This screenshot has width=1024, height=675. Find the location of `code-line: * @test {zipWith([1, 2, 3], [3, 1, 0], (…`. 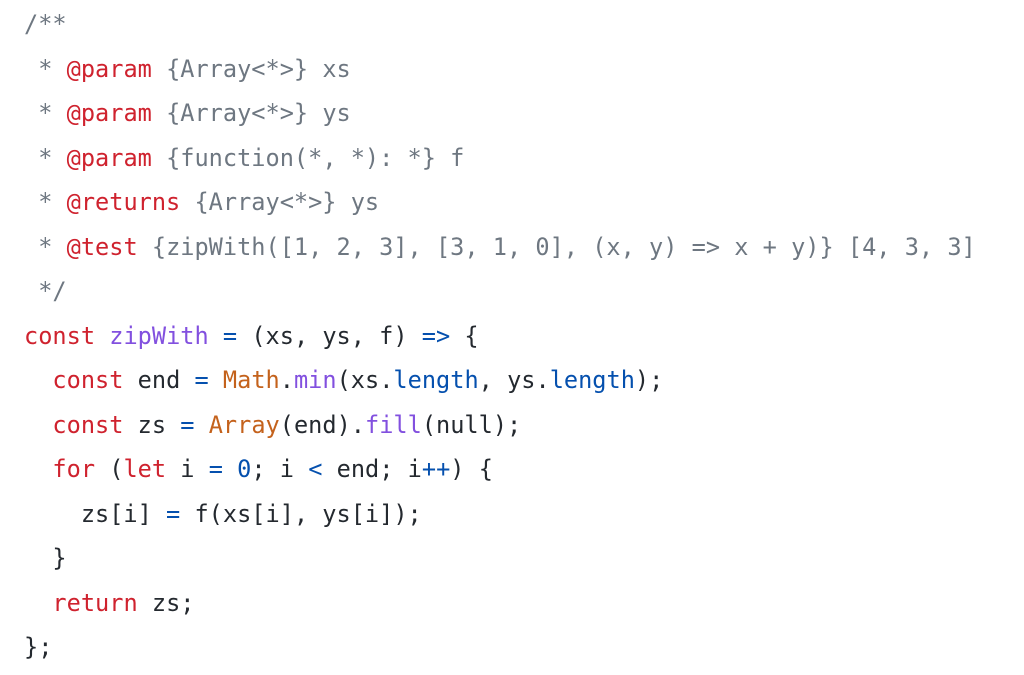

code-line: * @test {zipWith([1, 2, 3], [3, 1, 0], (… is located at coordinates (524, 252).